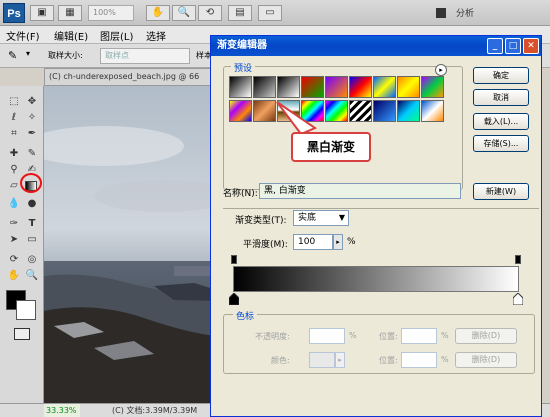 This screenshot has height=417, width=550. I want to click on document-tab: (C) ch-underexposed_beach.jpg @ 66, so click(129, 77).